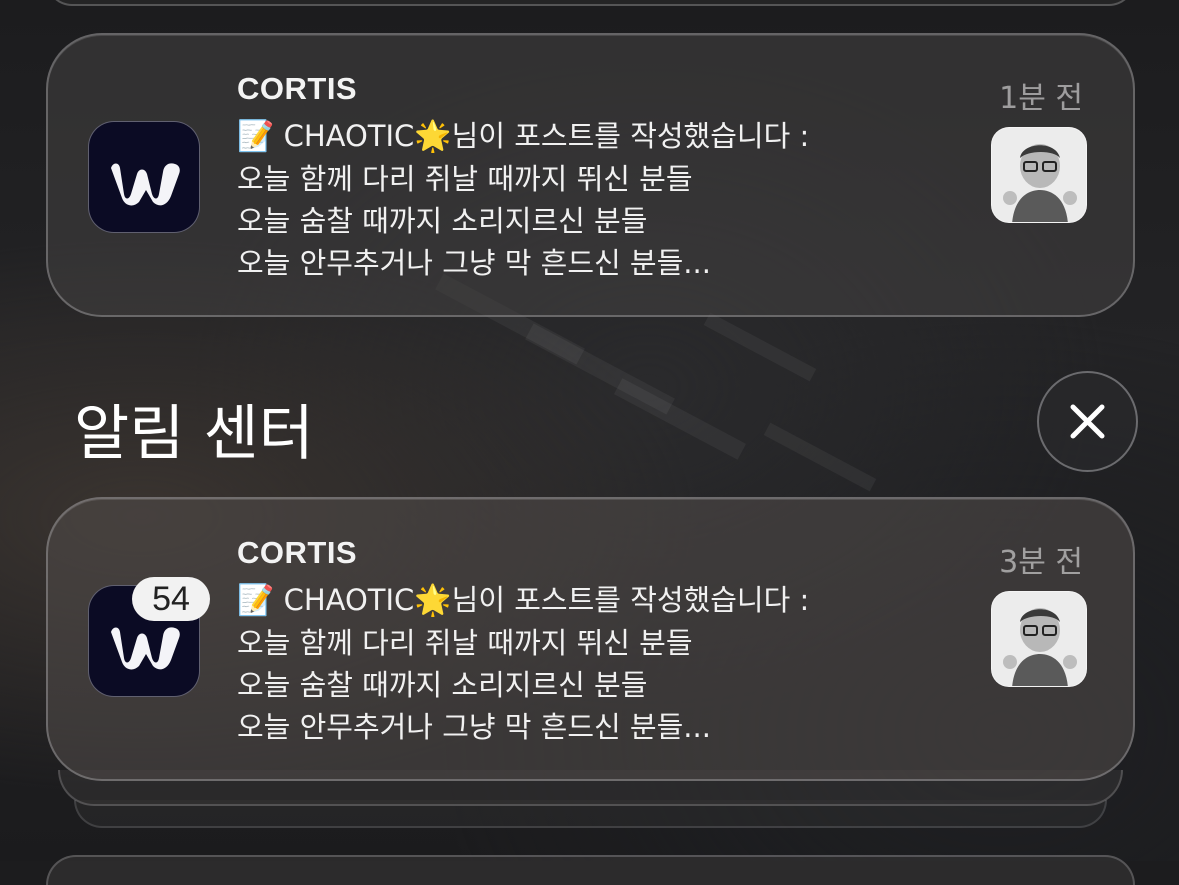  I want to click on close-icon, so click(1087, 421).